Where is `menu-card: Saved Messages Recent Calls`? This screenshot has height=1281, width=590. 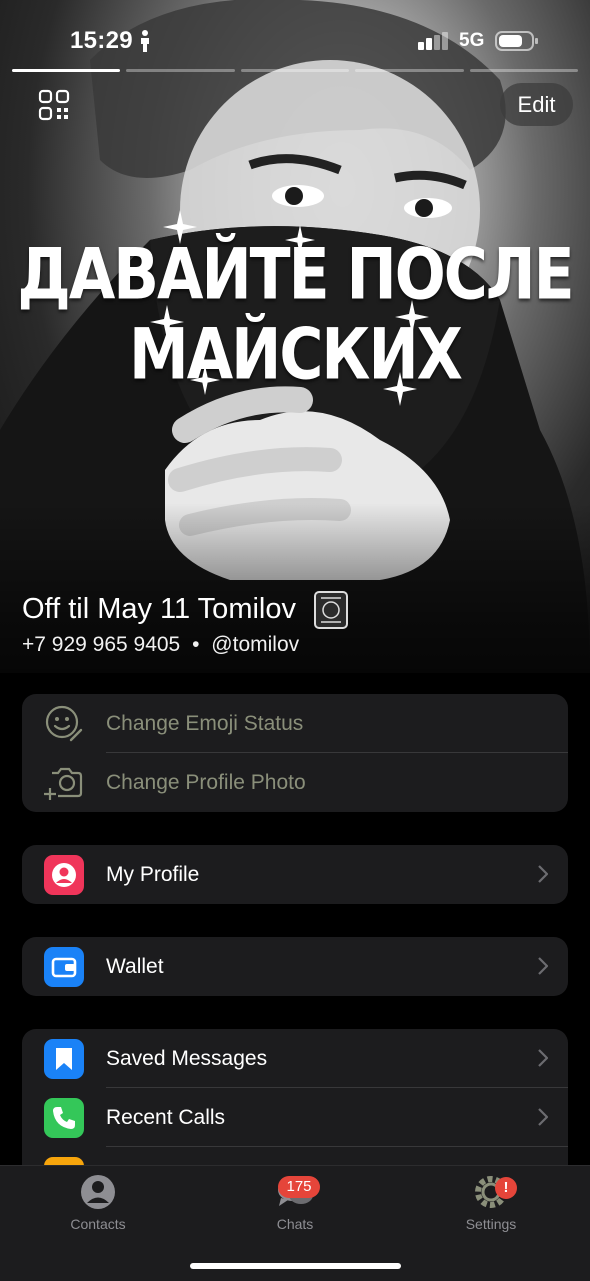
menu-card: Saved Messages Recent Calls is located at coordinates (295, 1104).